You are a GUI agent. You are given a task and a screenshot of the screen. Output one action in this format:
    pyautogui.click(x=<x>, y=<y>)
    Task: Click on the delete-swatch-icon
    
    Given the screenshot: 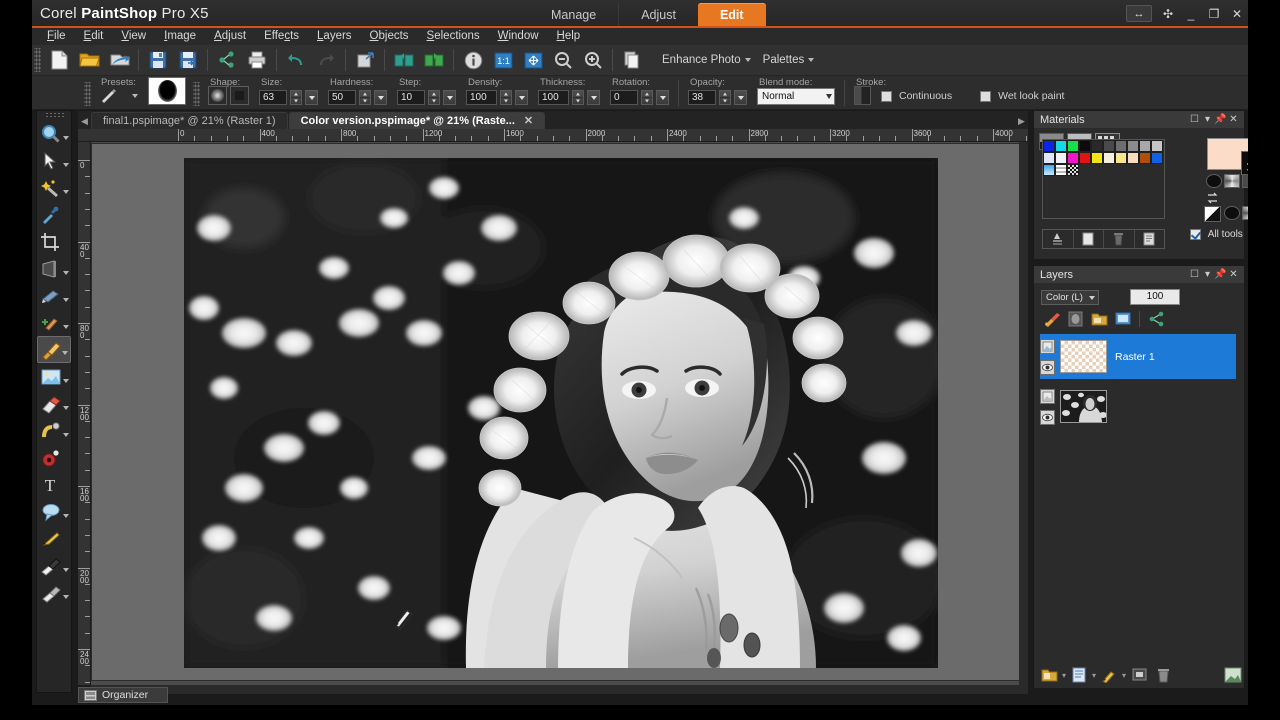 What is the action you would take?
    pyautogui.click(x=1119, y=239)
    